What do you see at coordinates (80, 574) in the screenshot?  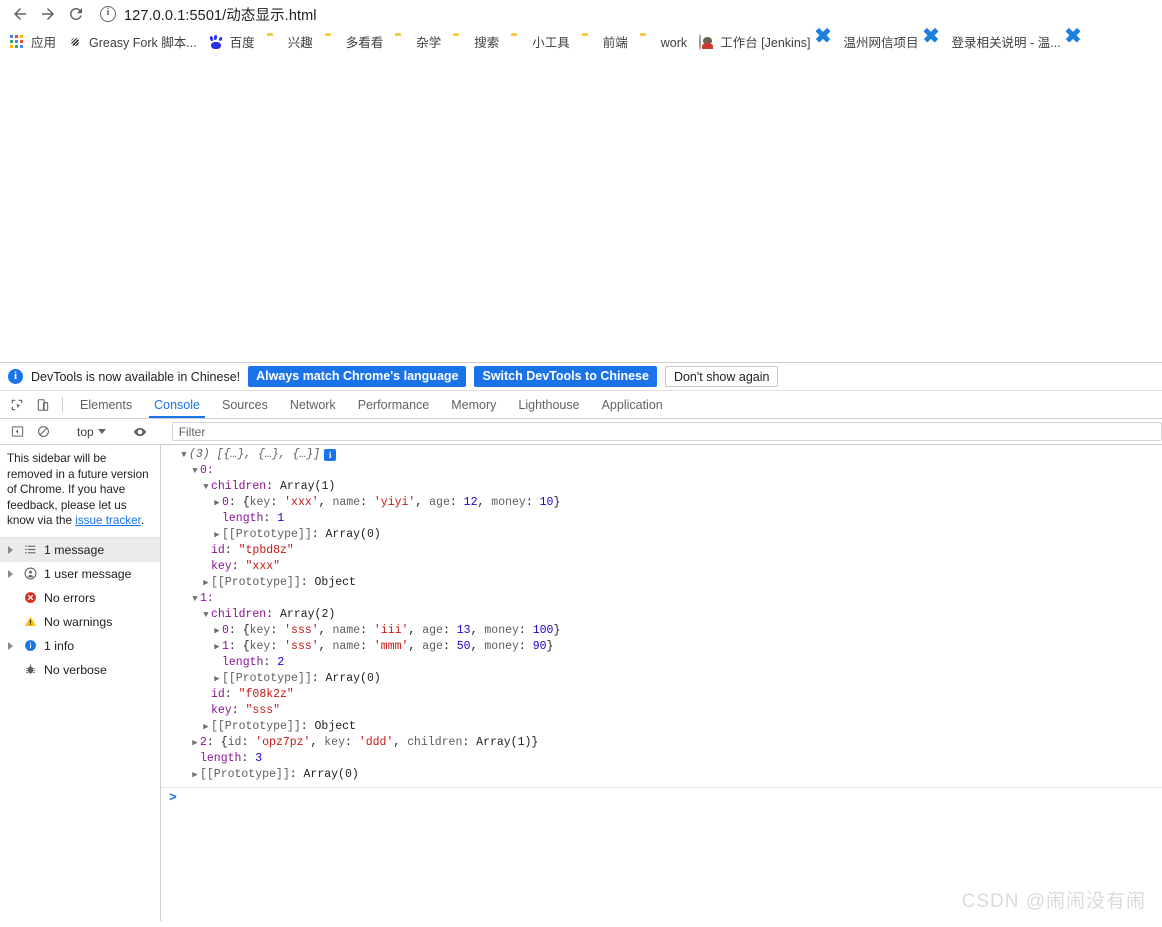 I see `sidebar-item-user-messages: 1 user message` at bounding box center [80, 574].